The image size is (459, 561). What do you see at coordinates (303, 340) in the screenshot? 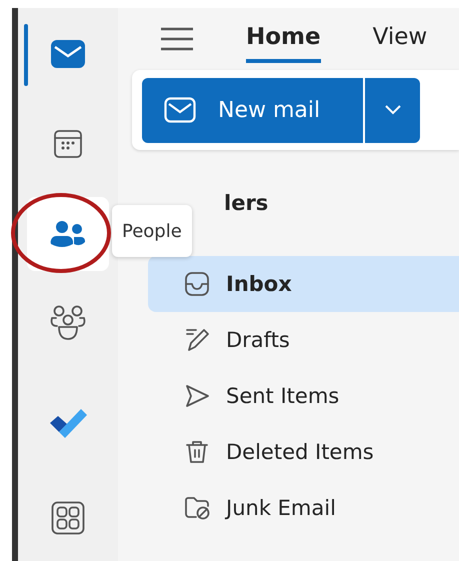
I see `folder-item: Drafts` at bounding box center [303, 340].